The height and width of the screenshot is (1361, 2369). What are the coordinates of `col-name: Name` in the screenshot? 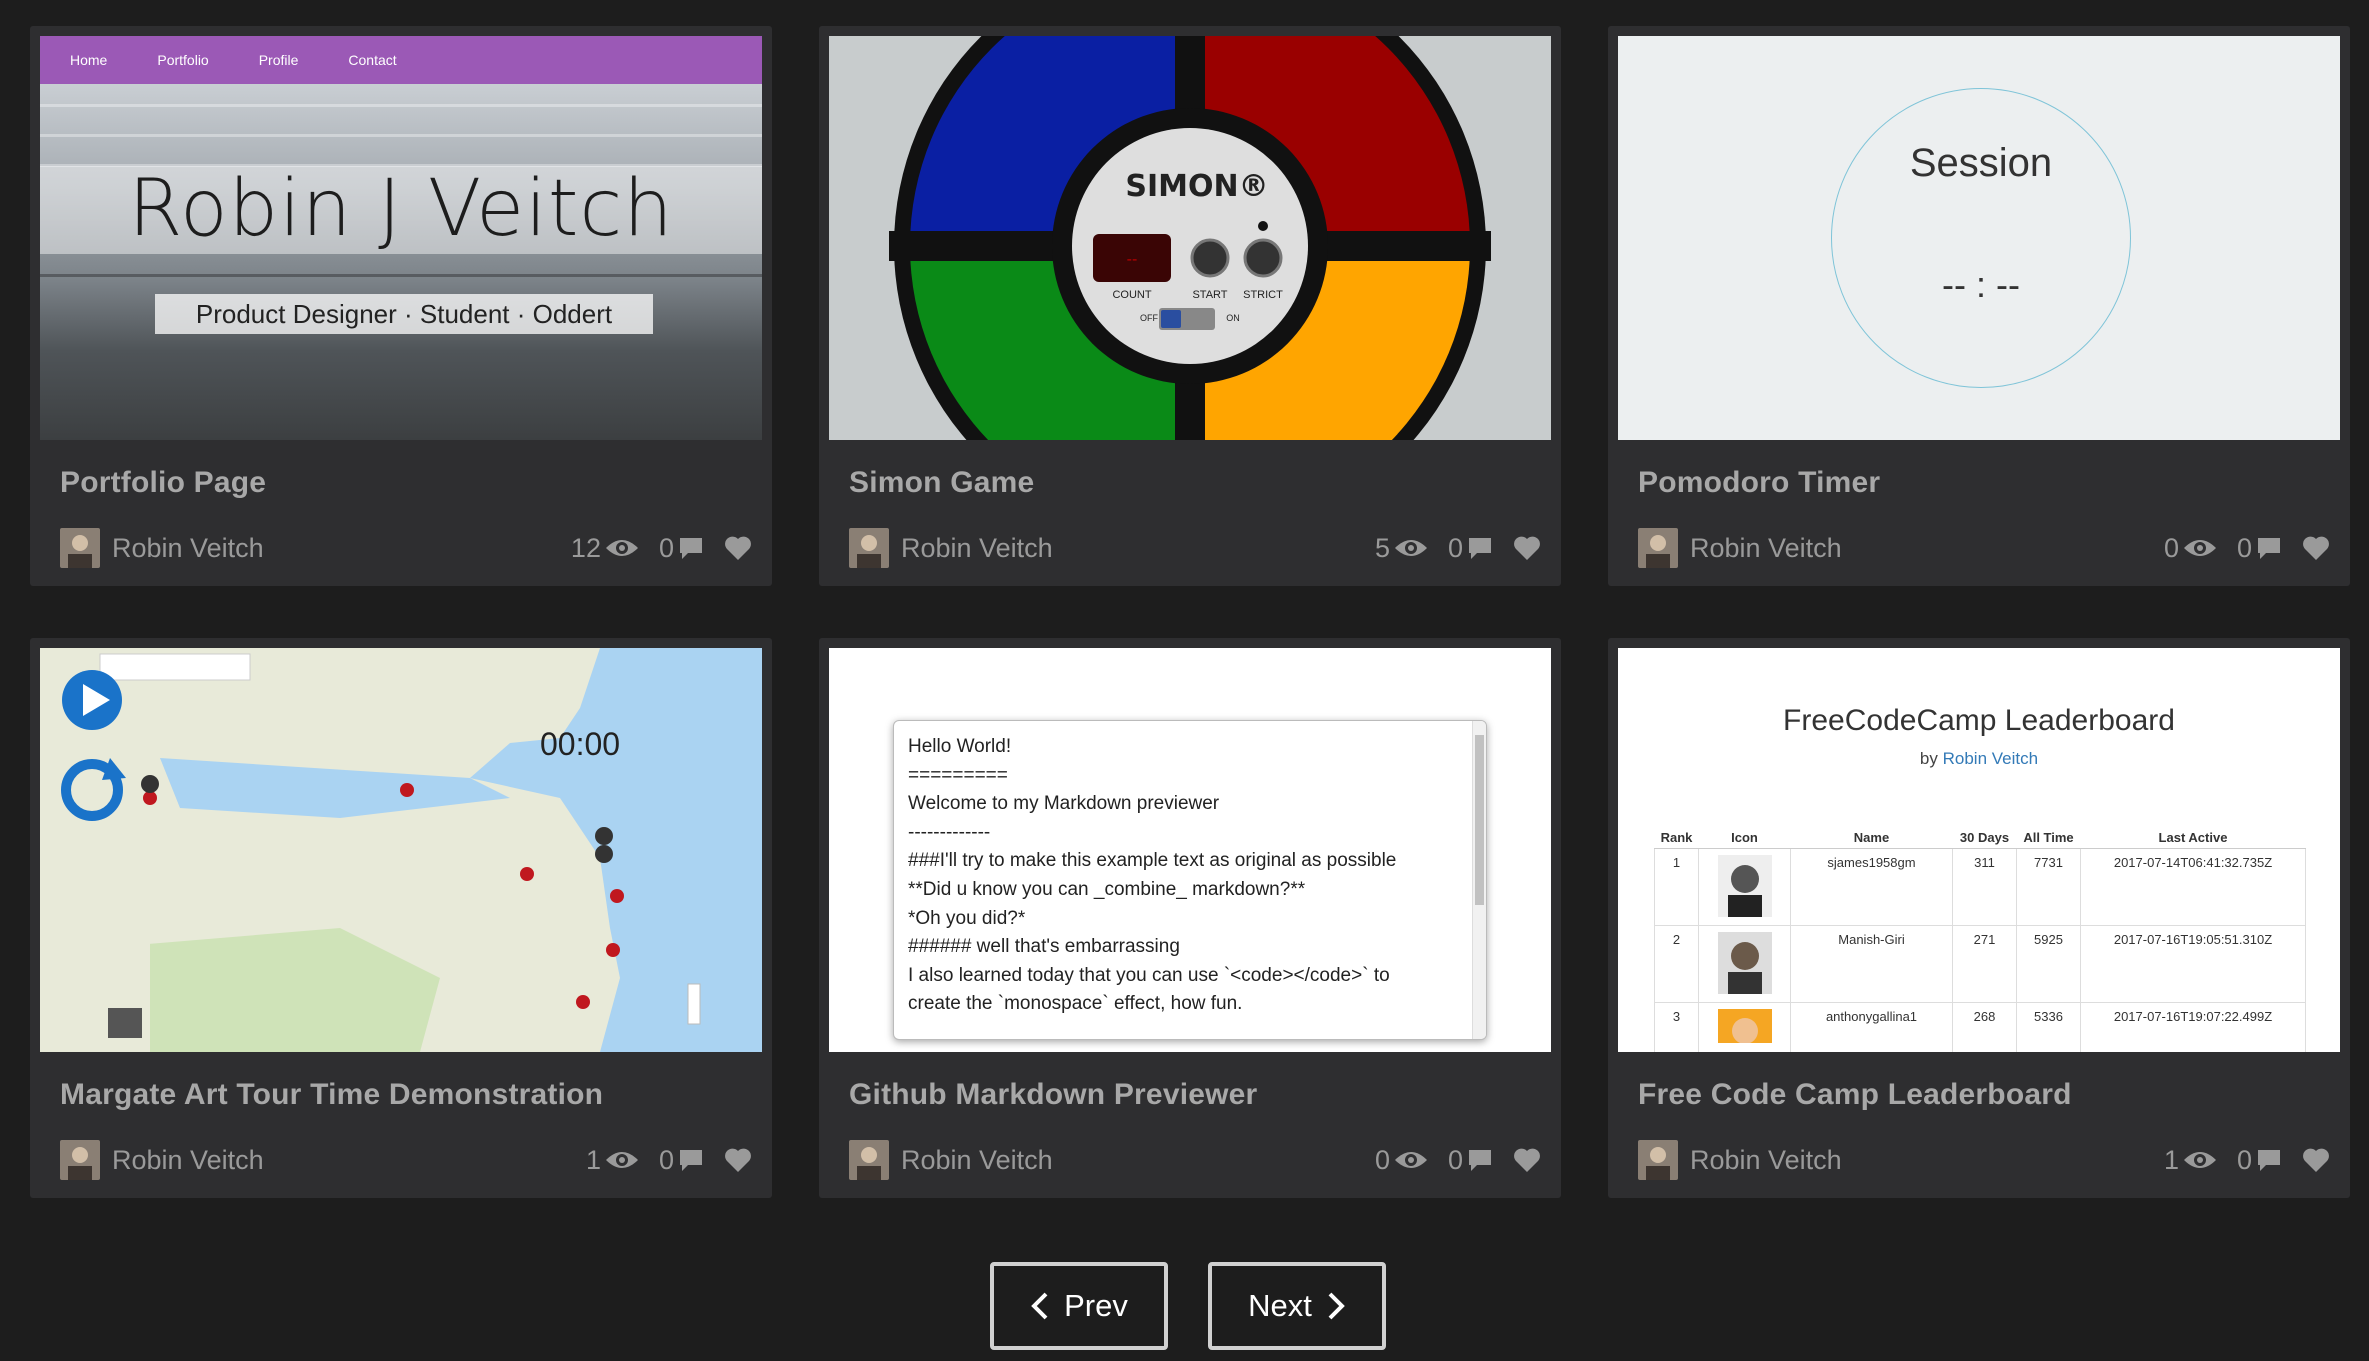 It's located at (1871, 838).